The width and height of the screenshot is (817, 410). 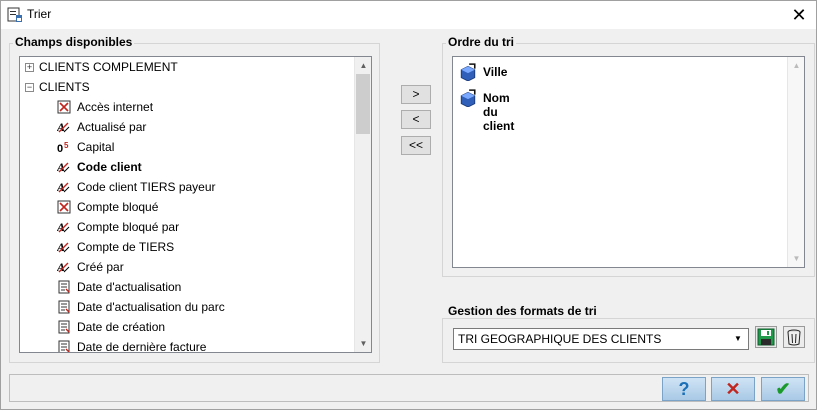 I want to click on tree-item-label: Date de création, so click(x=121, y=327).